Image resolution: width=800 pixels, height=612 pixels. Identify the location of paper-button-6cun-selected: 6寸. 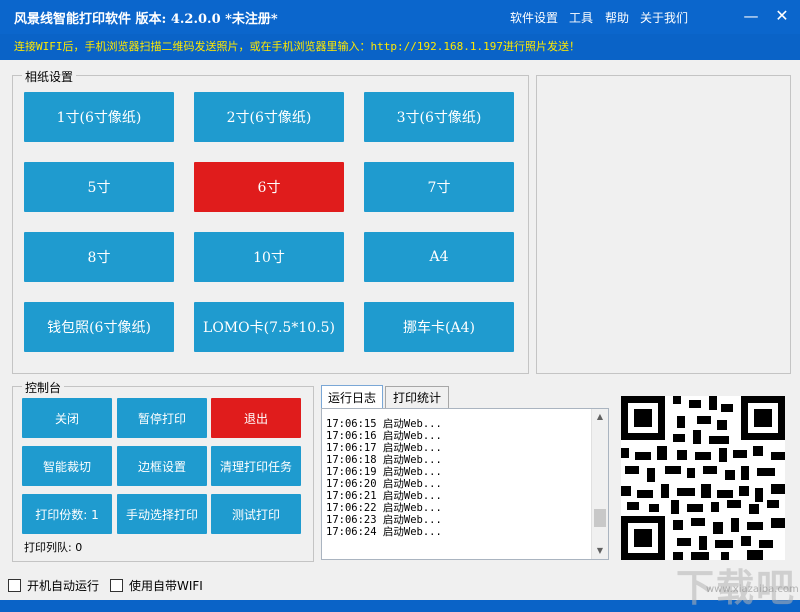
(269, 187).